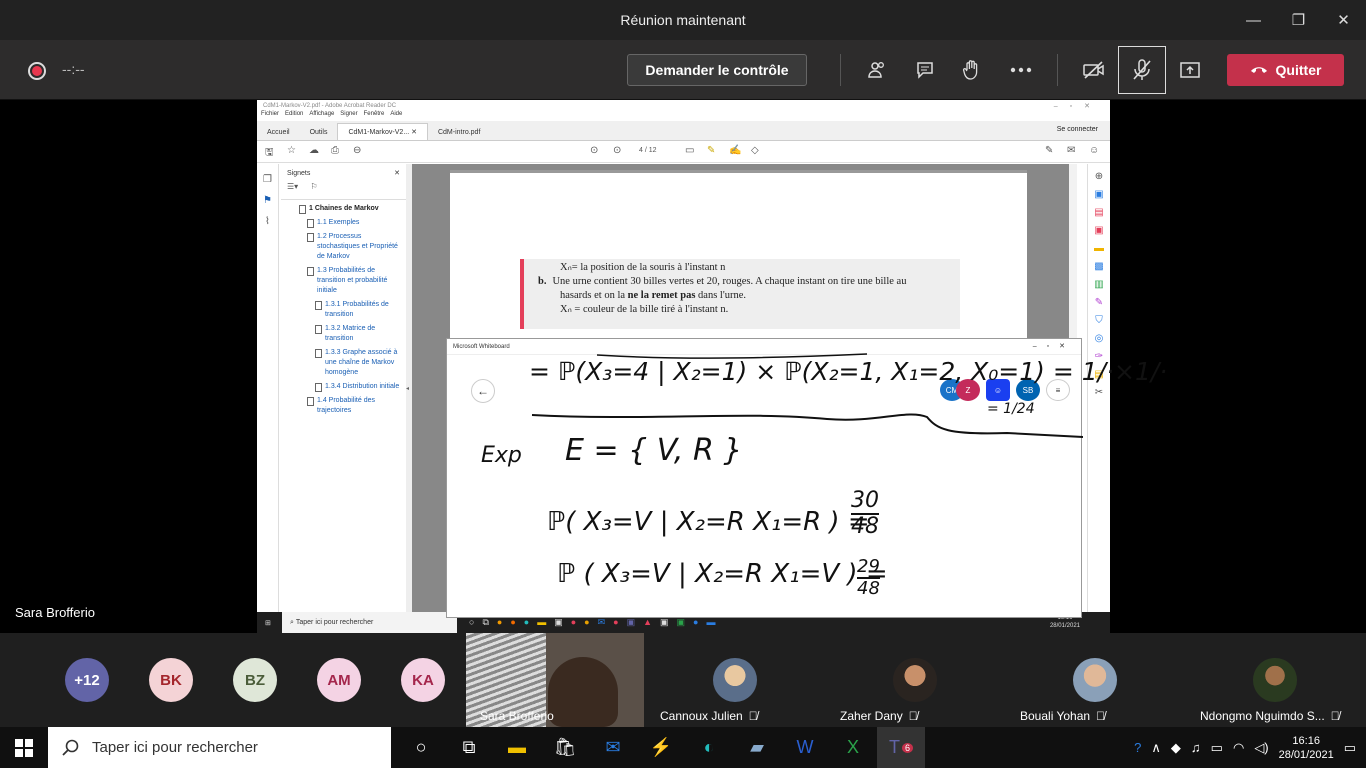  What do you see at coordinates (267, 221) in the screenshot?
I see `attachment-icon: ⌇` at bounding box center [267, 221].